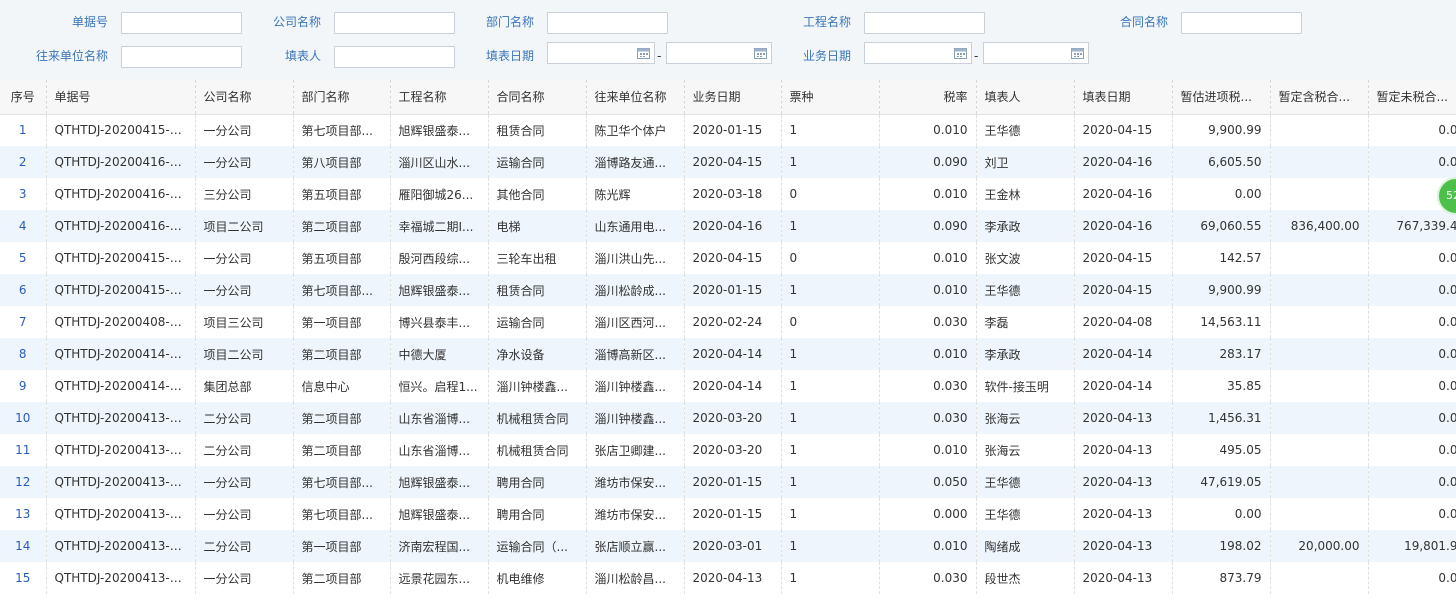 The width and height of the screenshot is (1456, 600). What do you see at coordinates (1221, 162) in the screenshot?
I see `cell-input-tax: 6,605.50` at bounding box center [1221, 162].